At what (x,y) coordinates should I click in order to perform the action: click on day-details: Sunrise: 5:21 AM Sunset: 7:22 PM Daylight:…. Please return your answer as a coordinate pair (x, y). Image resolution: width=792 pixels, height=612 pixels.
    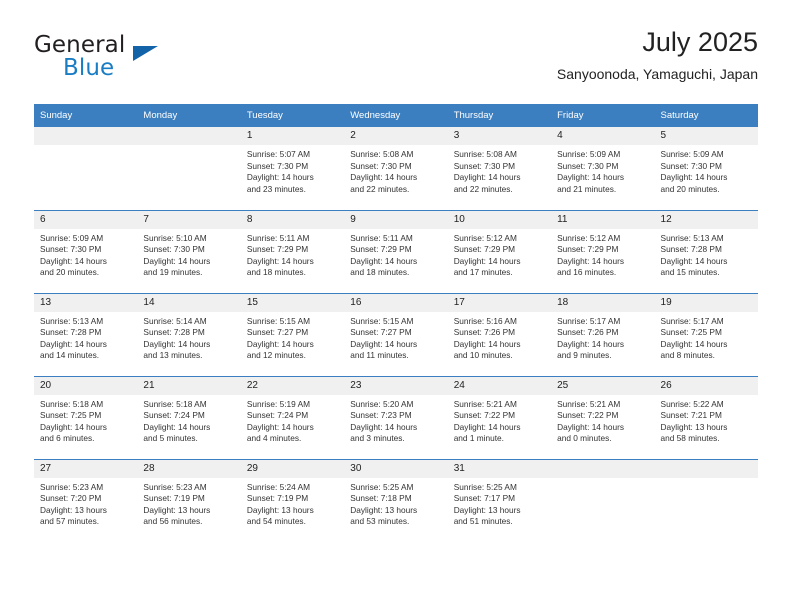
    Looking at the image, I should click on (602, 420).